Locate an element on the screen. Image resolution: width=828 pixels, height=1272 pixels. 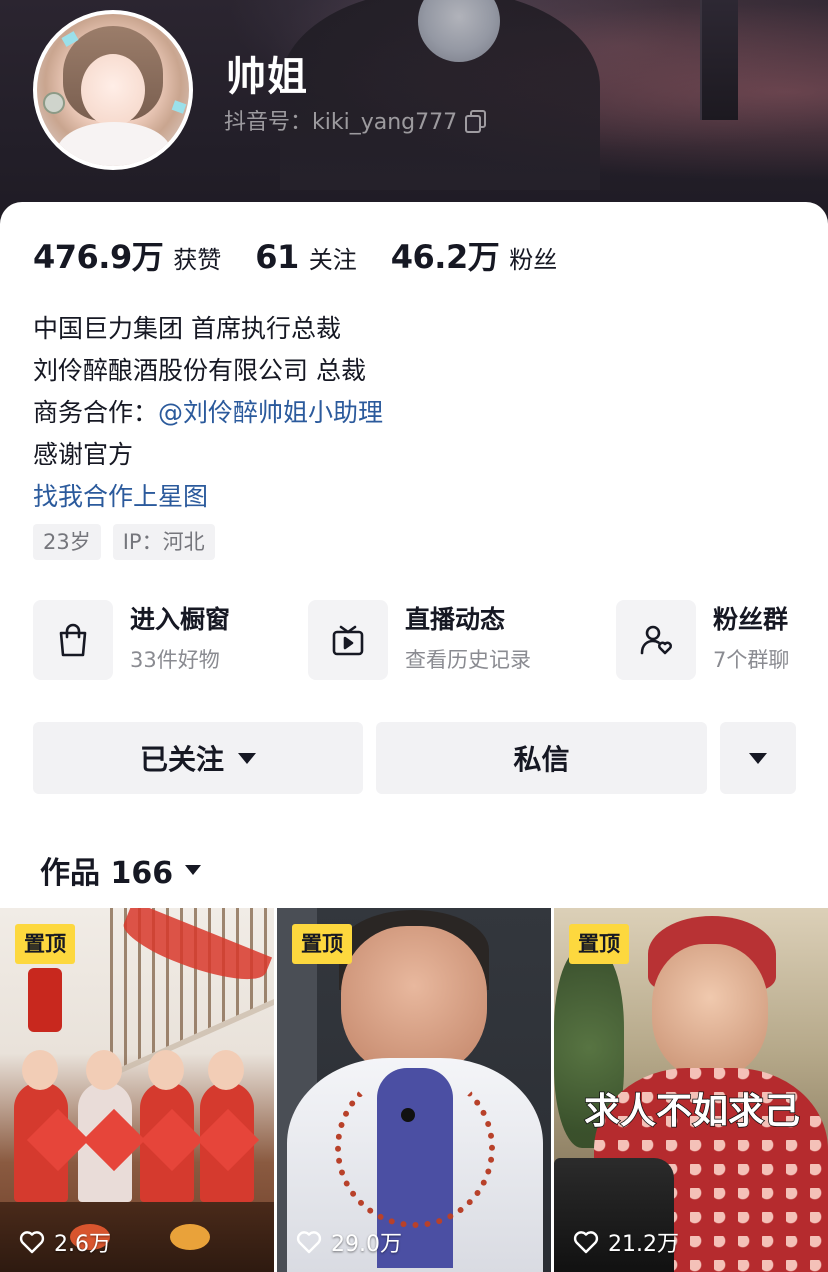
video-thumbnail: 置顶 29.0万 is located at coordinates (414, 1090).